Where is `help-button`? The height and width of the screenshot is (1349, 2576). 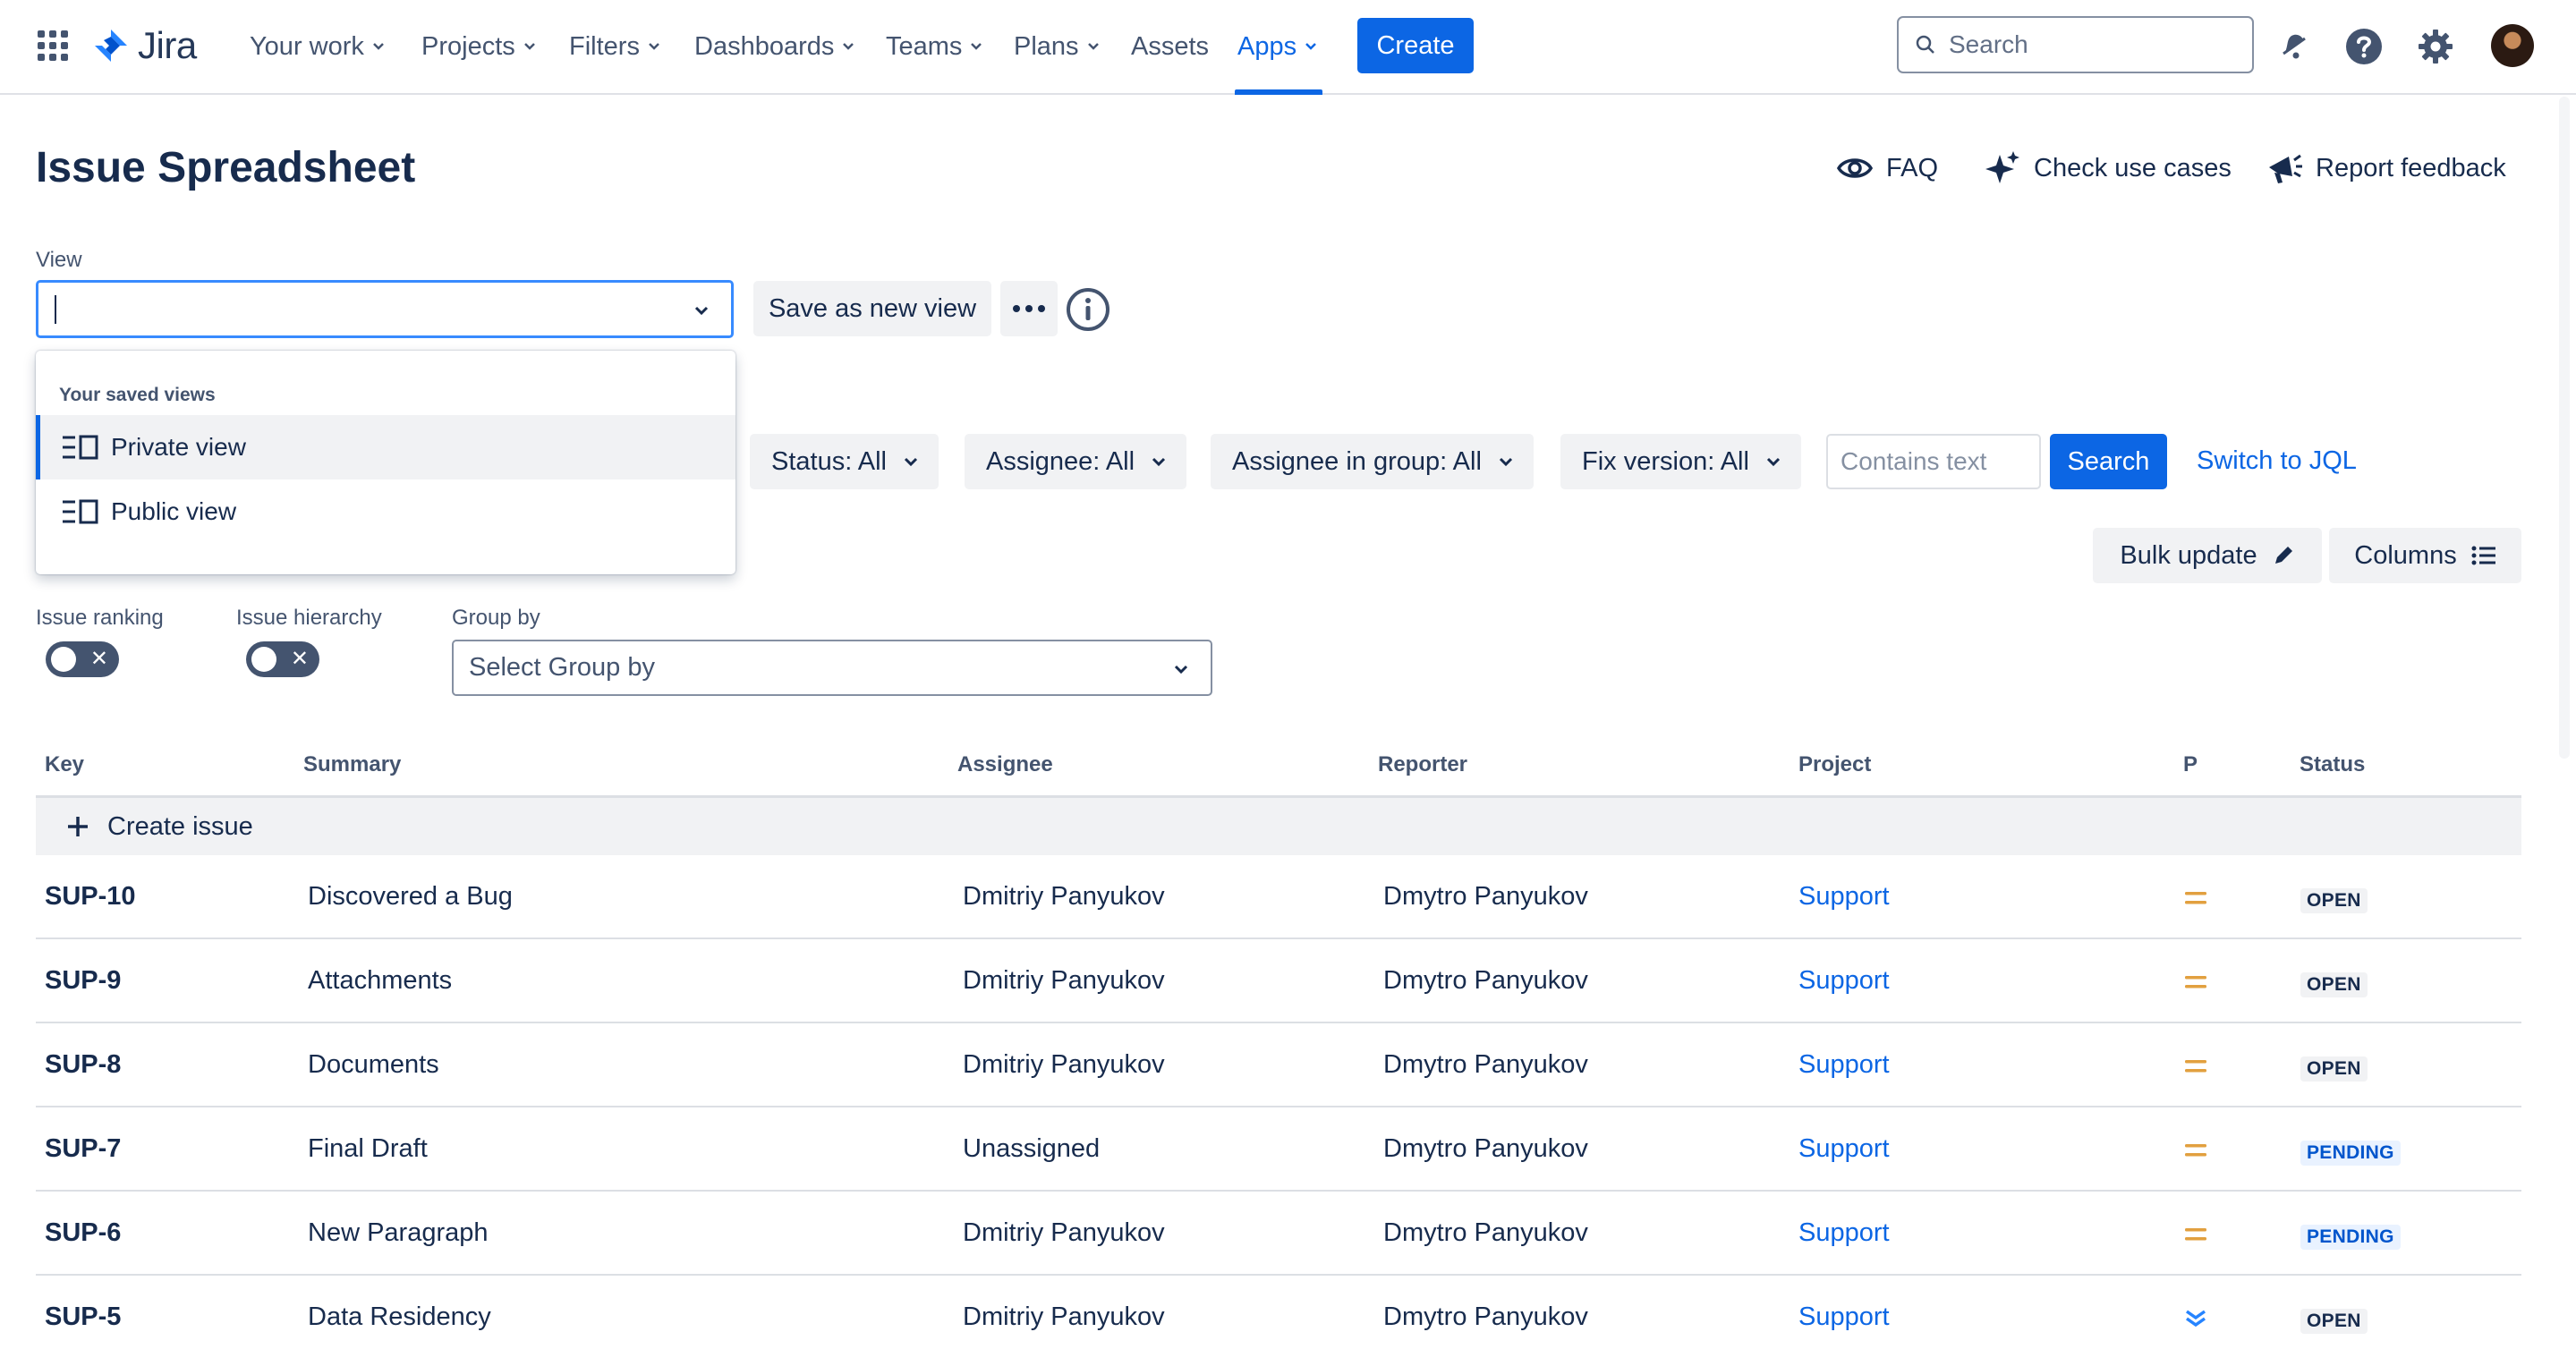
help-button is located at coordinates (2364, 46).